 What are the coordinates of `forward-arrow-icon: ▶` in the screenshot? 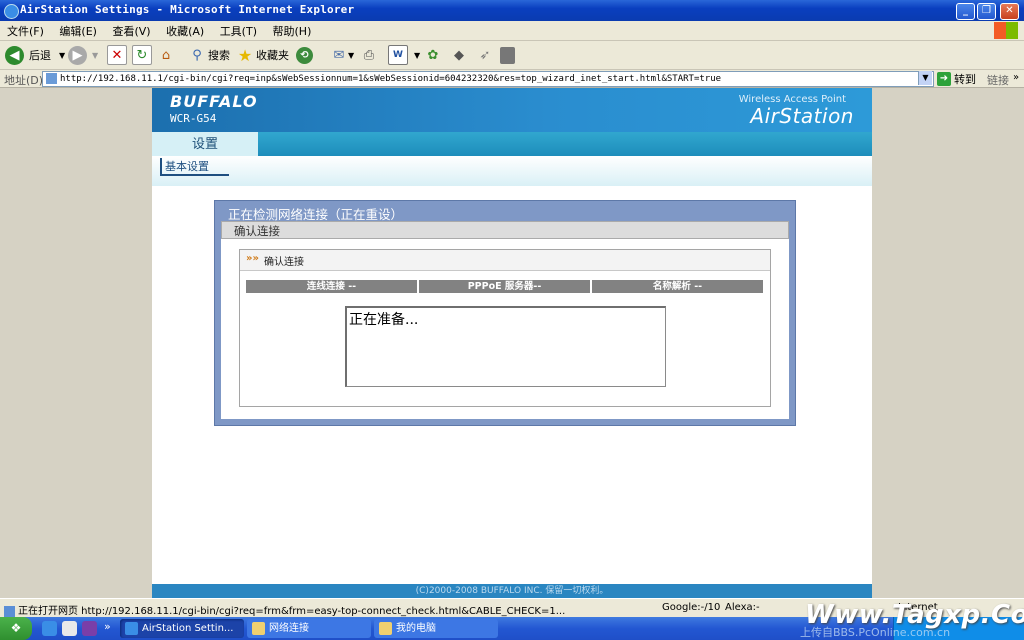 It's located at (77, 55).